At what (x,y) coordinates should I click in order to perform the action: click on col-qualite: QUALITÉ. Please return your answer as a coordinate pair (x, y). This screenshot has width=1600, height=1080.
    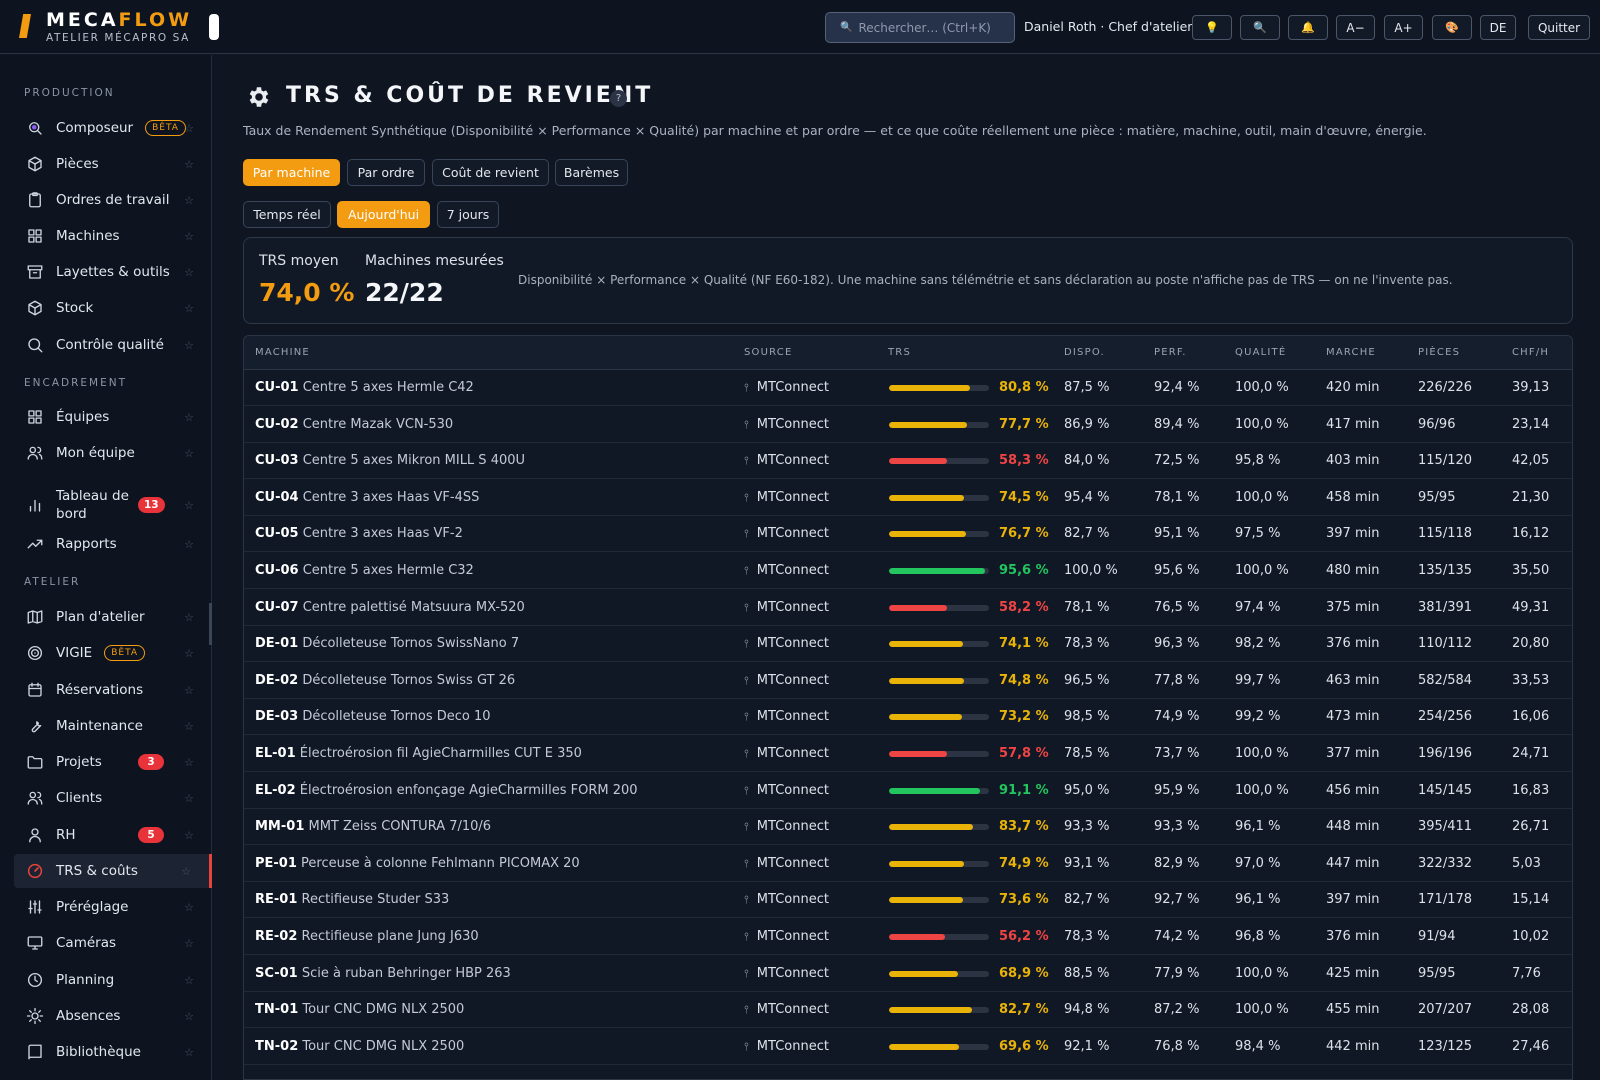
    Looking at the image, I should click on (1260, 352).